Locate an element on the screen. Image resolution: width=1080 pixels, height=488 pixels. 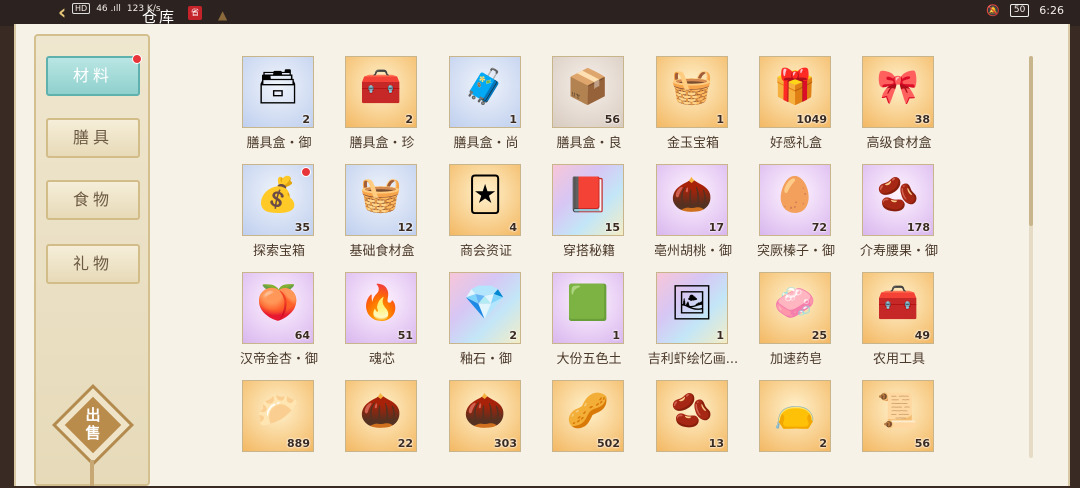
item-quantity: 49 is located at coordinates (922, 335).